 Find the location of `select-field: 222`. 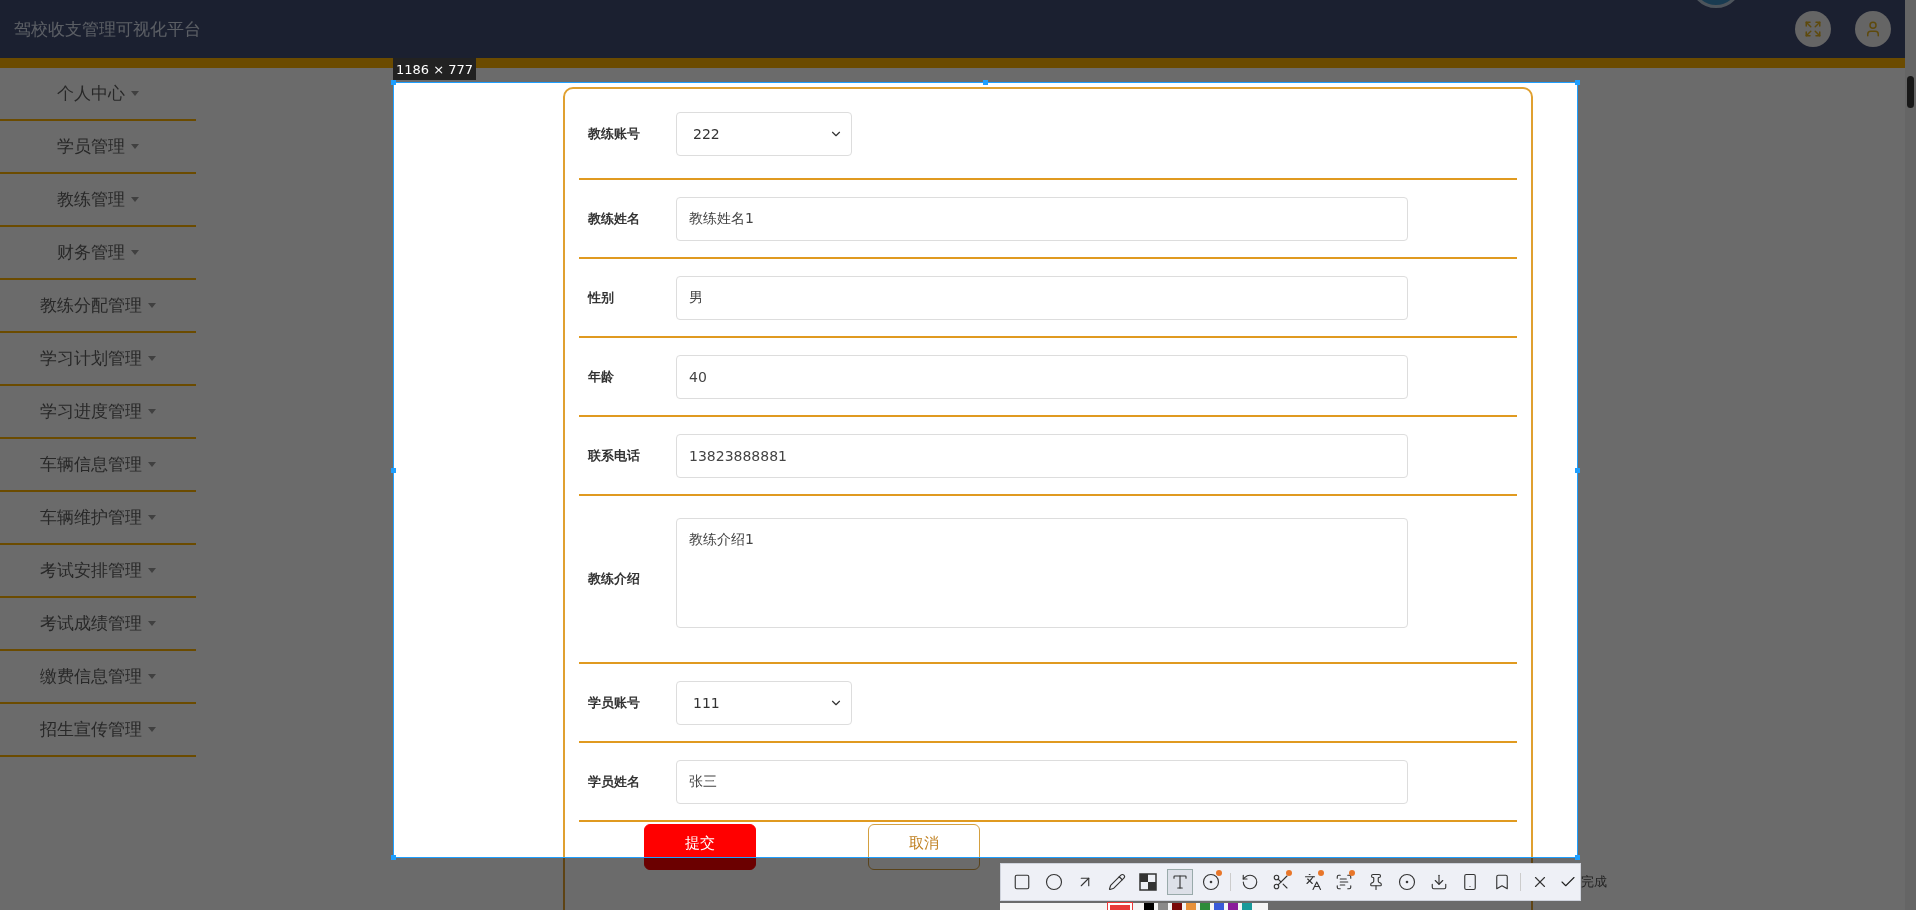

select-field: 222 is located at coordinates (764, 133).